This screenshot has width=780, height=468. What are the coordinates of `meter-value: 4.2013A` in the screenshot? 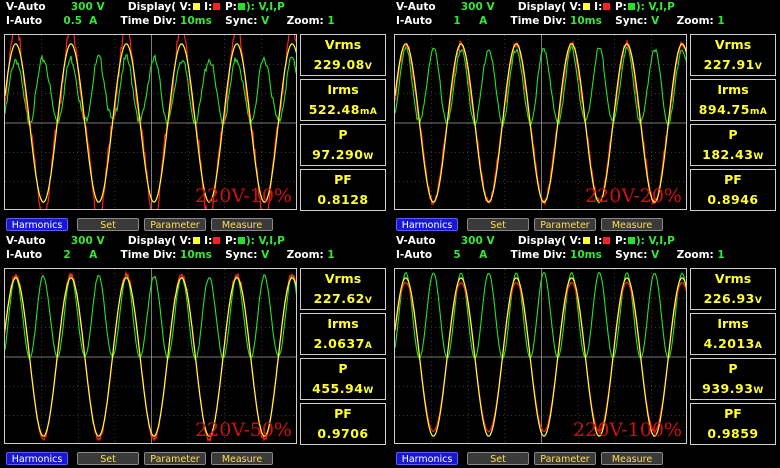 It's located at (733, 343).